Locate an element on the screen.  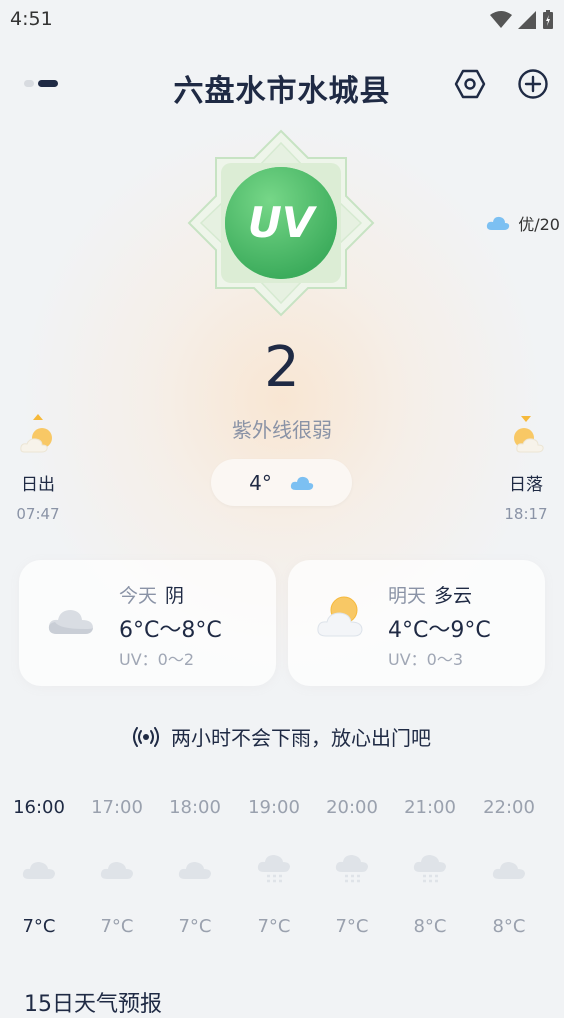
sunrise: 日出 07:47 is located at coordinates (38, 467).